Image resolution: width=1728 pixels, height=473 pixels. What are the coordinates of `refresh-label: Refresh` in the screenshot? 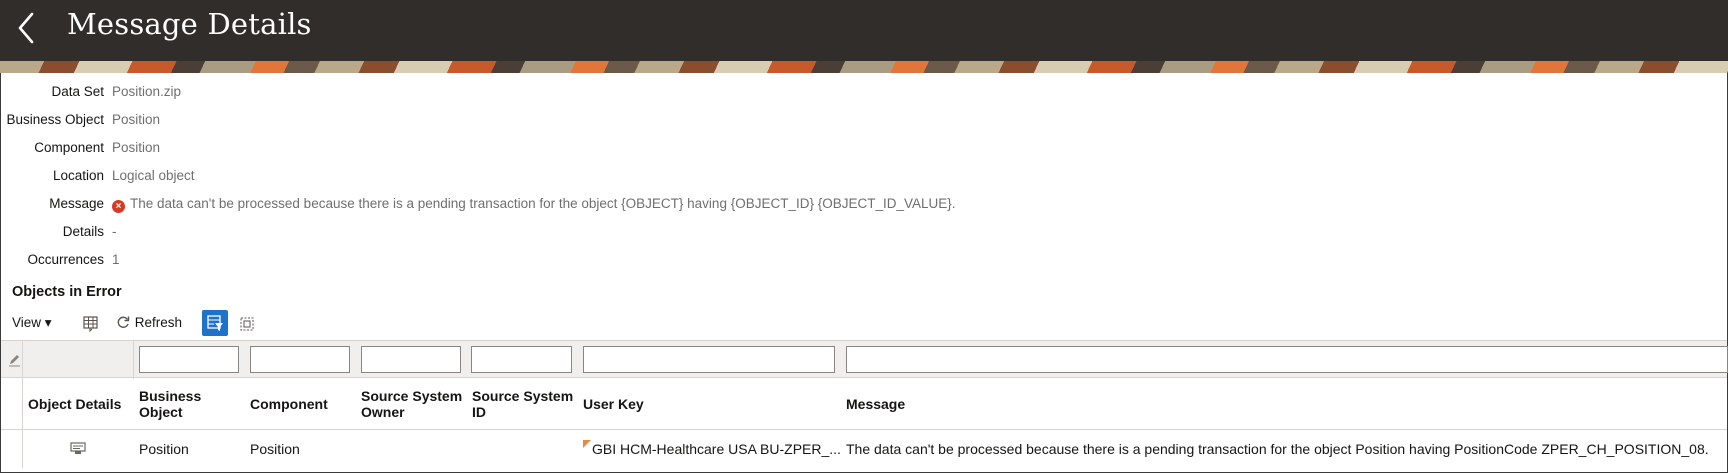 It's located at (158, 322).